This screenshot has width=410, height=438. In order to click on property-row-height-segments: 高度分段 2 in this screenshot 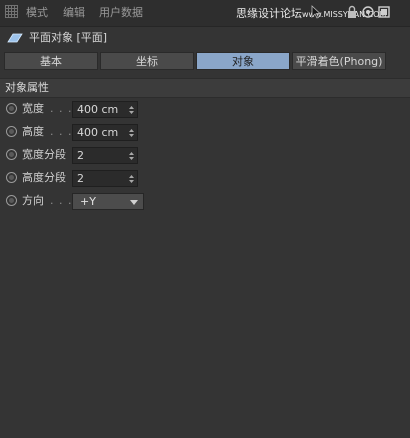, I will do `click(205, 179)`.